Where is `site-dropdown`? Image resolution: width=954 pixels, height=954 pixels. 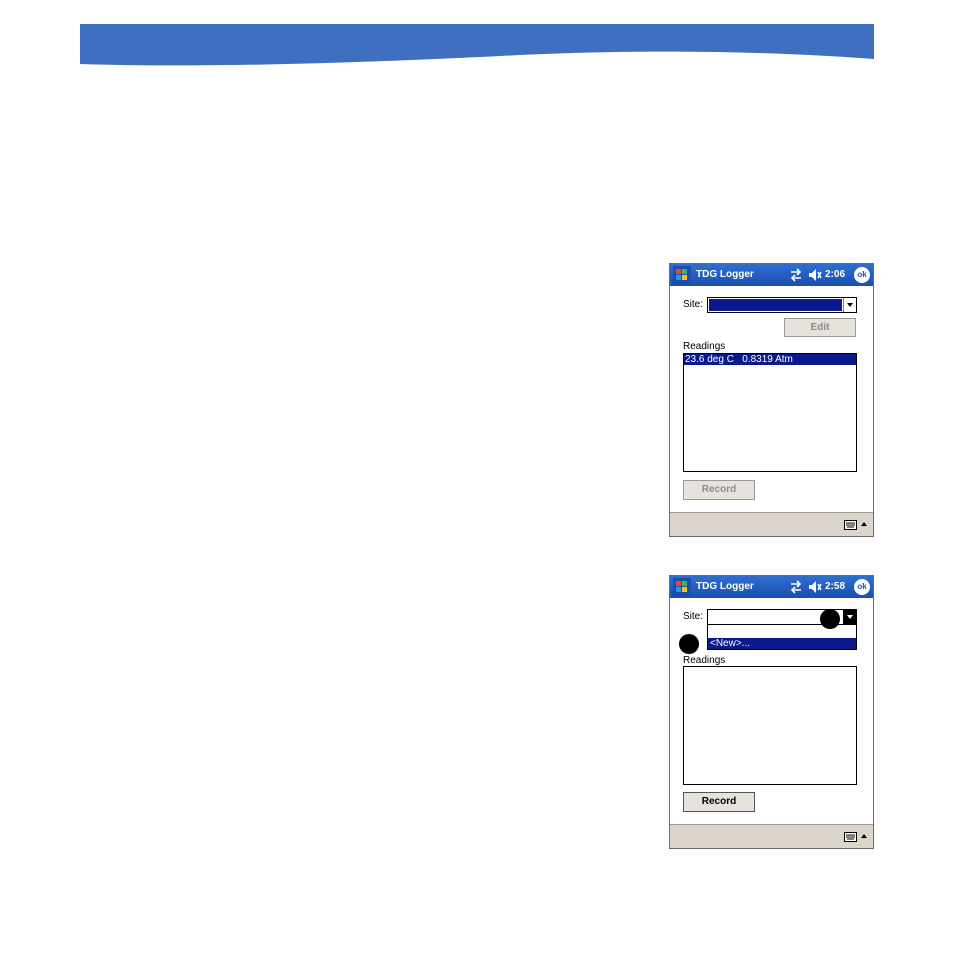 site-dropdown is located at coordinates (782, 305).